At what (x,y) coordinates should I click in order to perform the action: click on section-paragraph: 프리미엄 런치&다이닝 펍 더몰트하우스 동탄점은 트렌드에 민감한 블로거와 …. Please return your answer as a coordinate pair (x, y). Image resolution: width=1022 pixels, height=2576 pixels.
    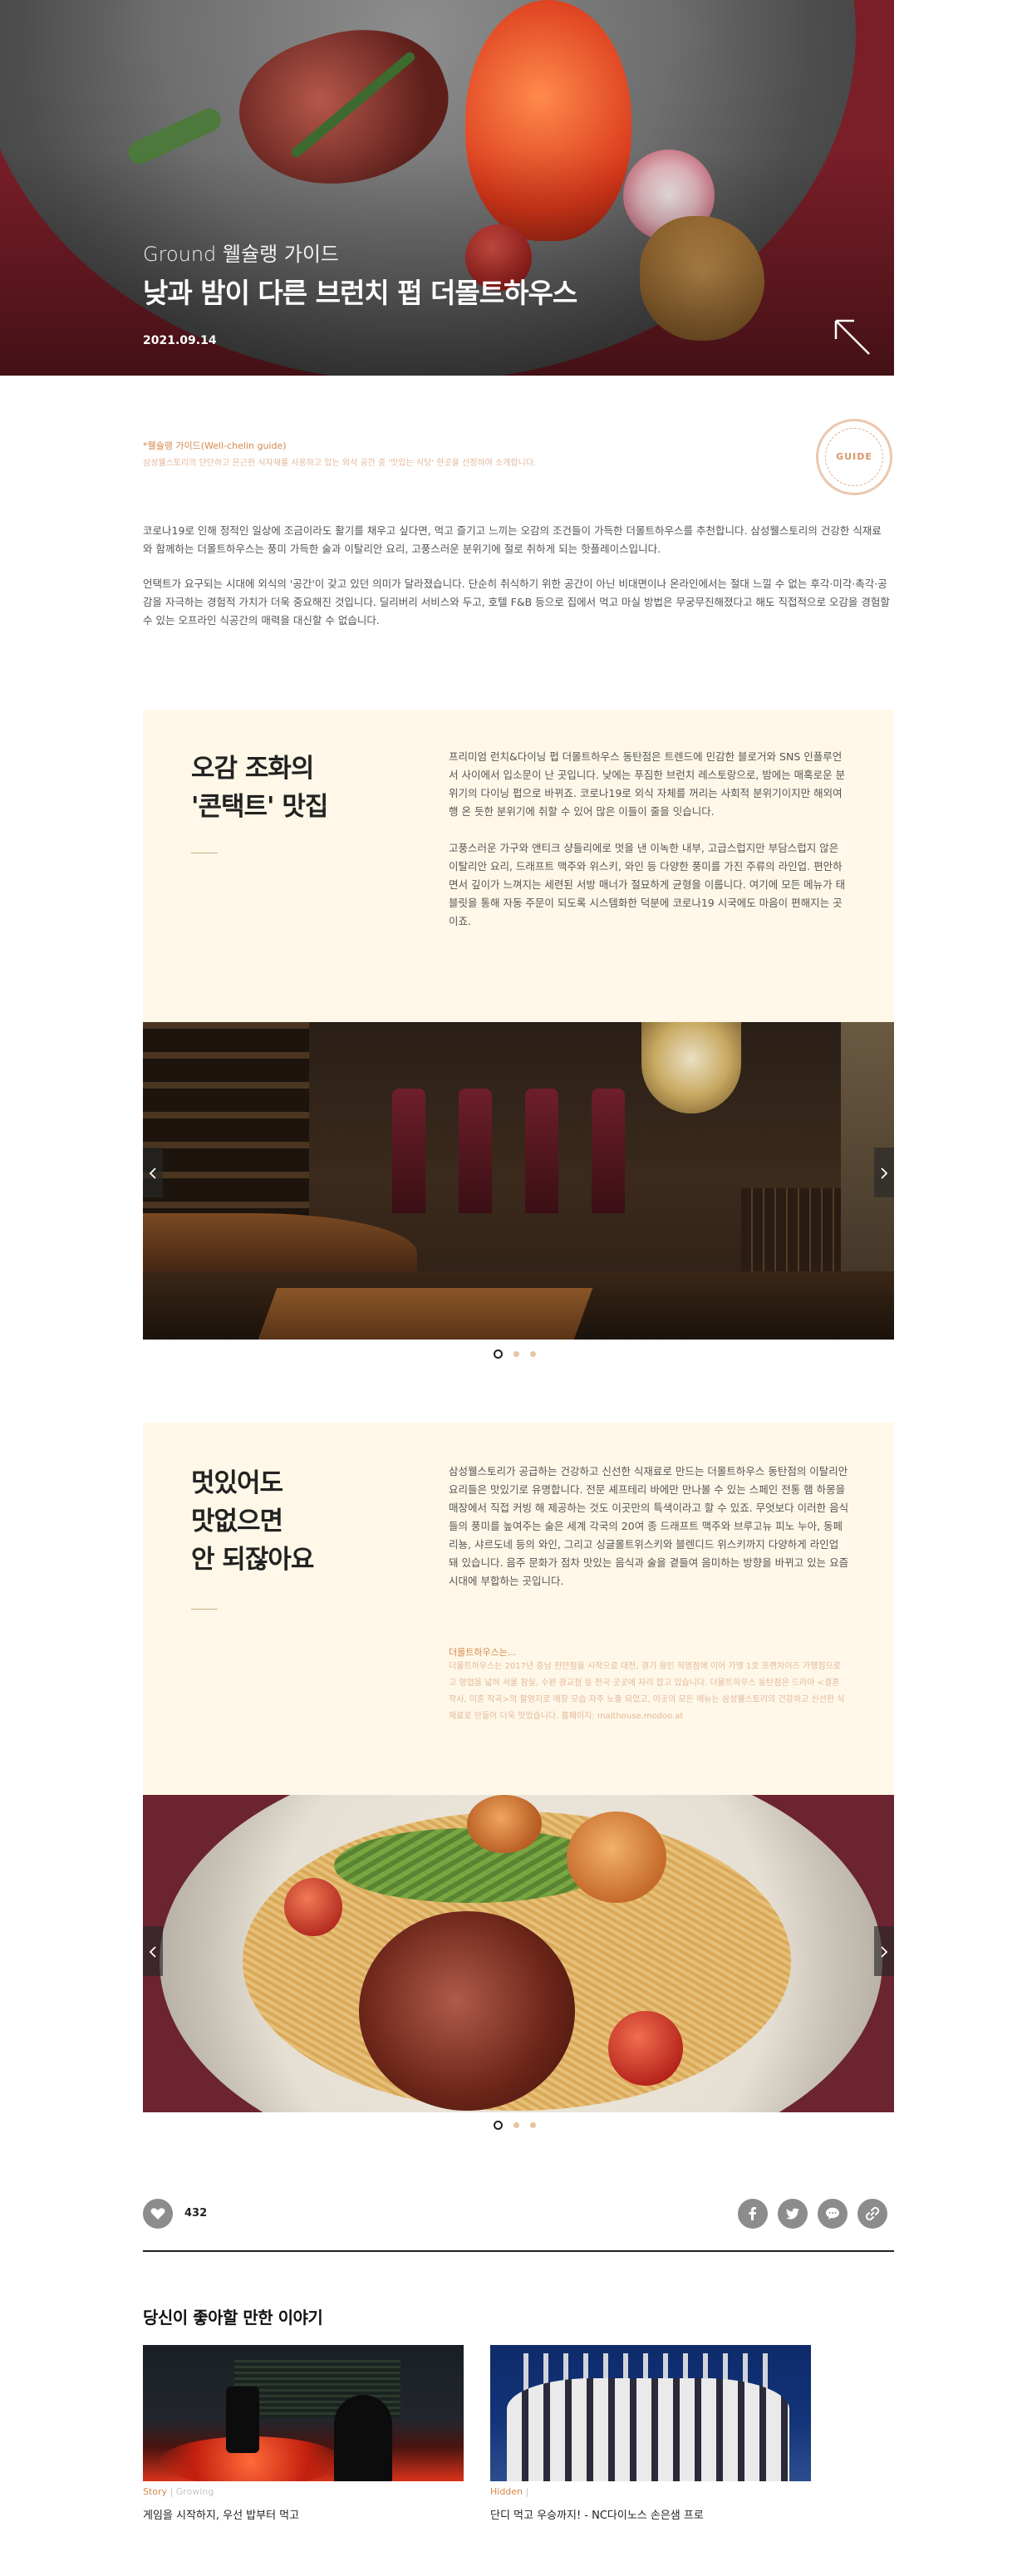
    Looking at the image, I should click on (647, 784).